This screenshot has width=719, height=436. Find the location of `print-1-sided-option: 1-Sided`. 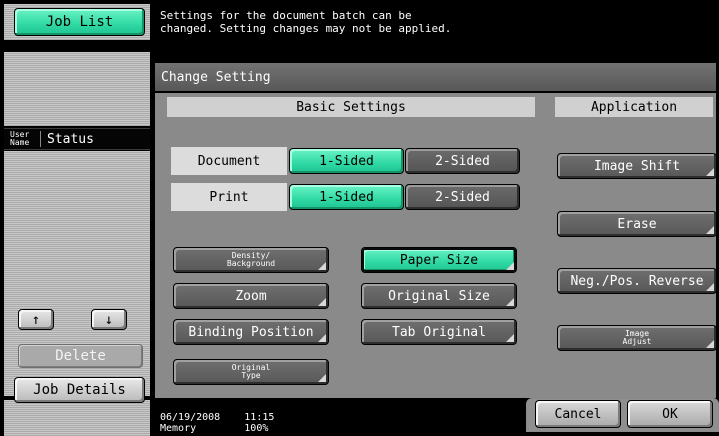

print-1-sided-option: 1-Sided is located at coordinates (346, 197).